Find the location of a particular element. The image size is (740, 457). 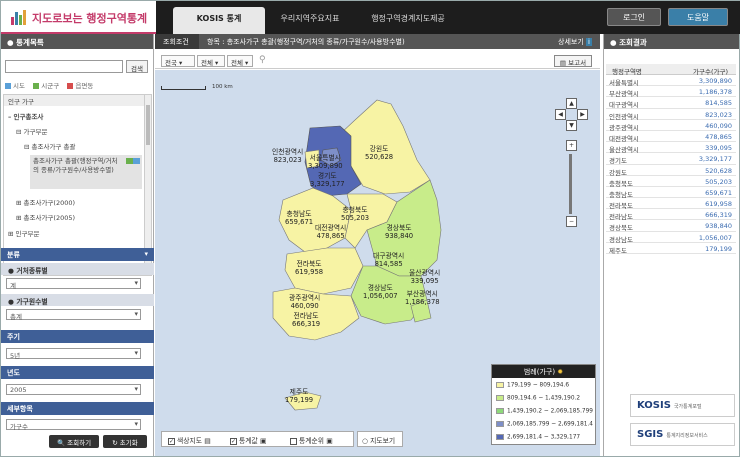

reset-button: ↻ 초기화 is located at coordinates (125, 441).